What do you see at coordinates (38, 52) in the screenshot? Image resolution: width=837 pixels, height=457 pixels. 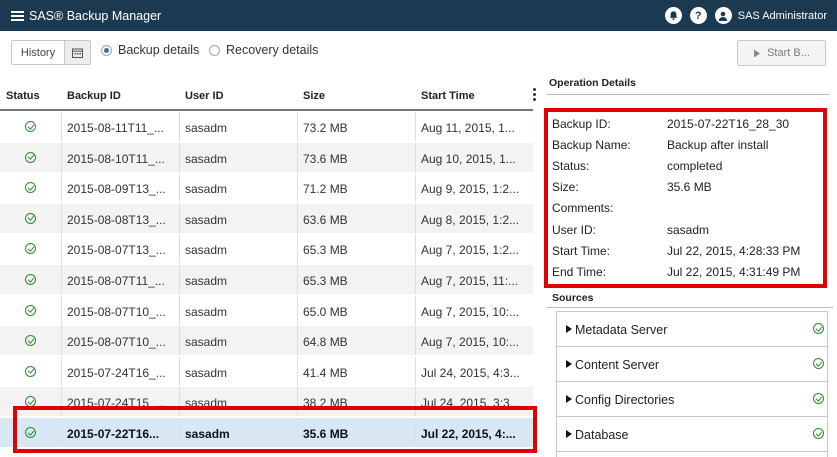 I see `history-button: History` at bounding box center [38, 52].